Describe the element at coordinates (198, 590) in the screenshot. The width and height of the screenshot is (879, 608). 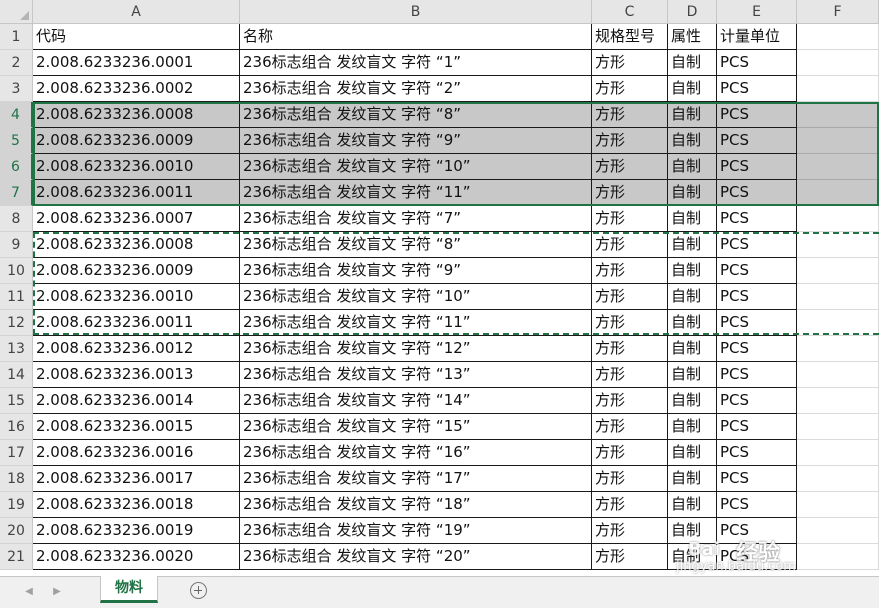
I see `add-sheet-icon` at that location.